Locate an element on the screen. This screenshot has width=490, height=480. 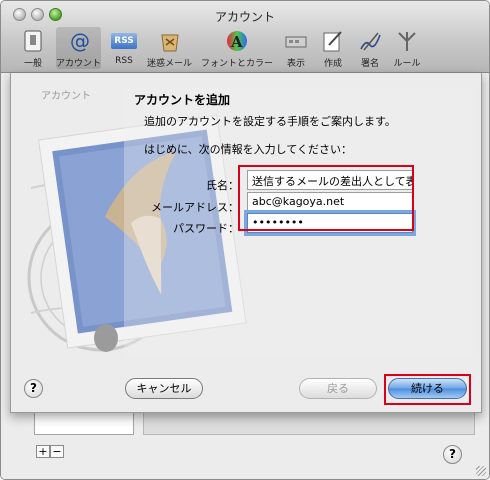
toolbar-item-rss: RSS RSS is located at coordinates (124, 48).